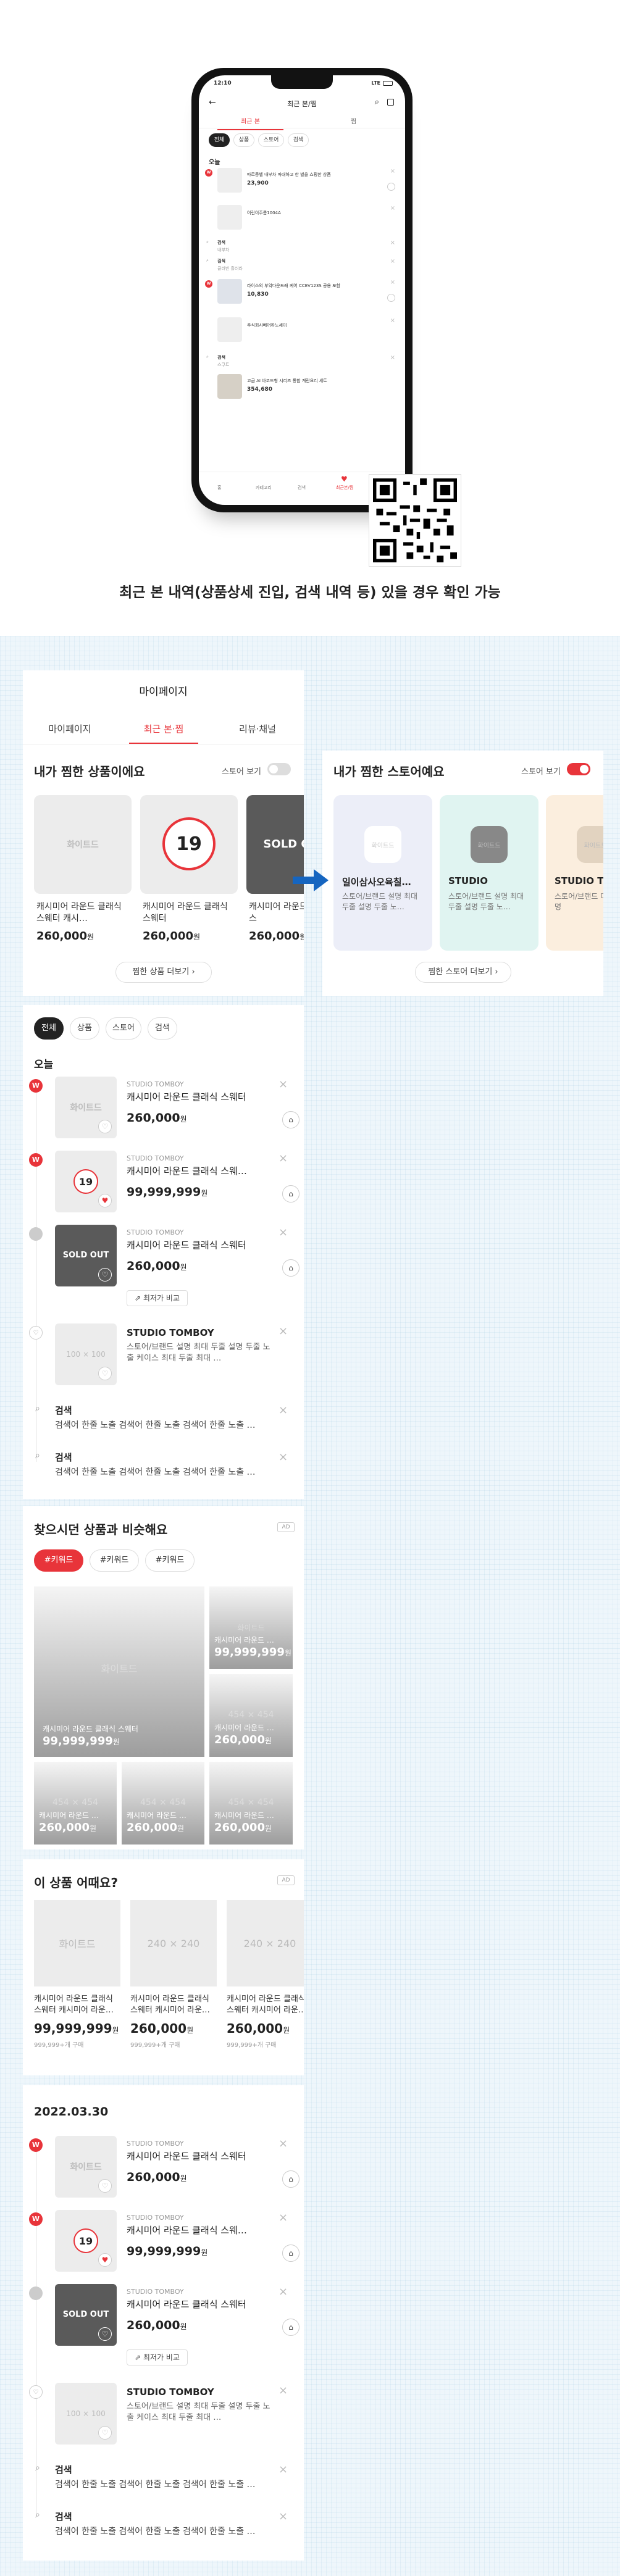 Image resolution: width=620 pixels, height=2576 pixels. What do you see at coordinates (344, 488) in the screenshot?
I see `nav-recent: 최근본/찜` at bounding box center [344, 488].